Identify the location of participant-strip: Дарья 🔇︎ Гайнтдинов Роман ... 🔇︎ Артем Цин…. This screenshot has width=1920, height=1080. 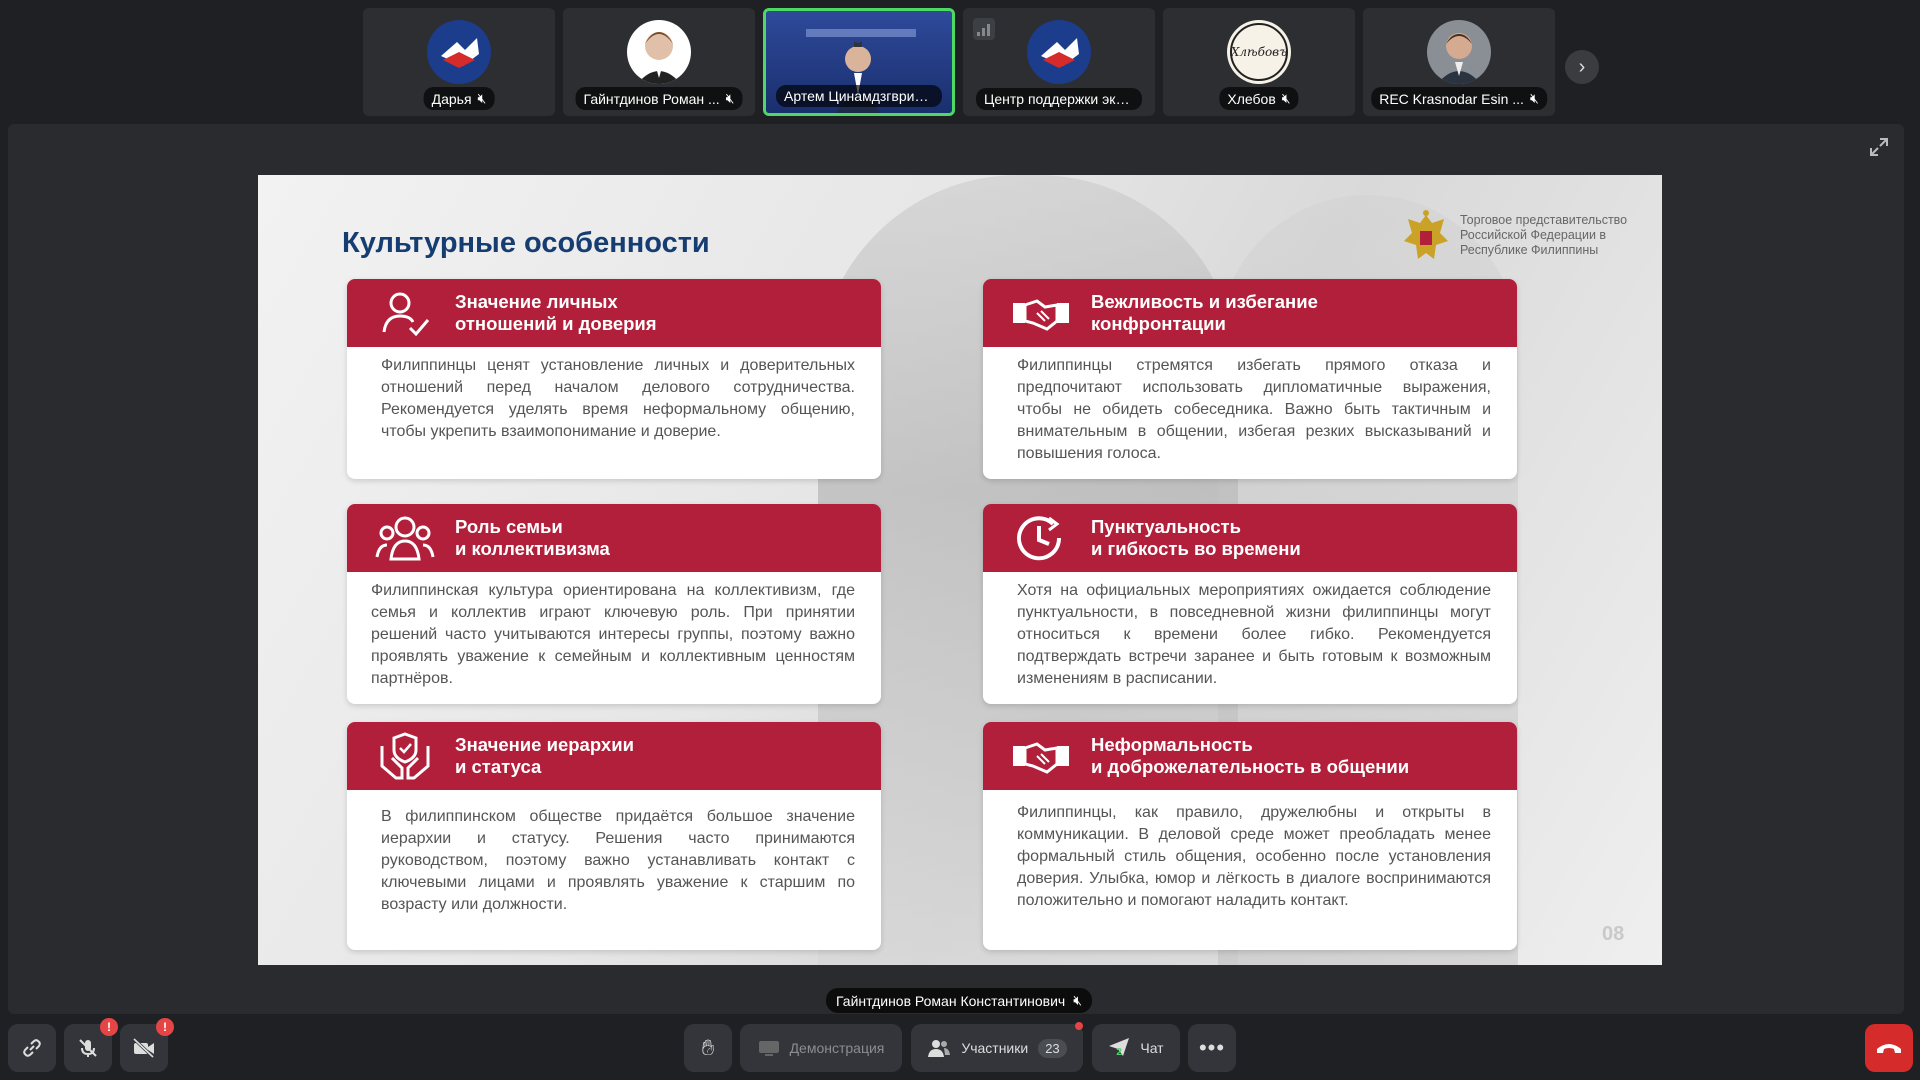
(959, 62).